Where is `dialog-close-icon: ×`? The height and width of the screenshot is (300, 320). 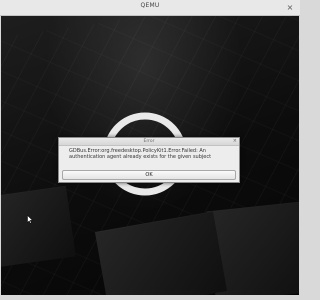
dialog-close-icon: × is located at coordinates (235, 141).